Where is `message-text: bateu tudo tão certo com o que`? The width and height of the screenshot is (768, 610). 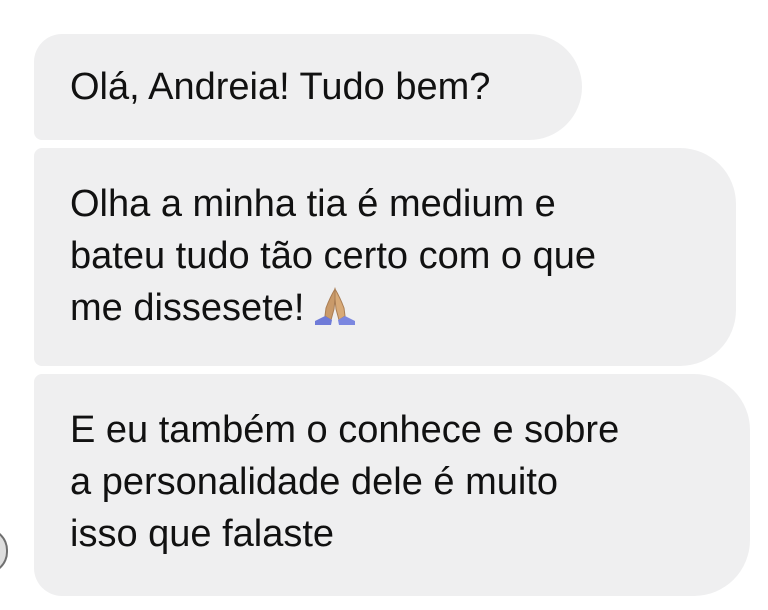 message-text: bateu tudo tão certo com o que is located at coordinates (333, 256).